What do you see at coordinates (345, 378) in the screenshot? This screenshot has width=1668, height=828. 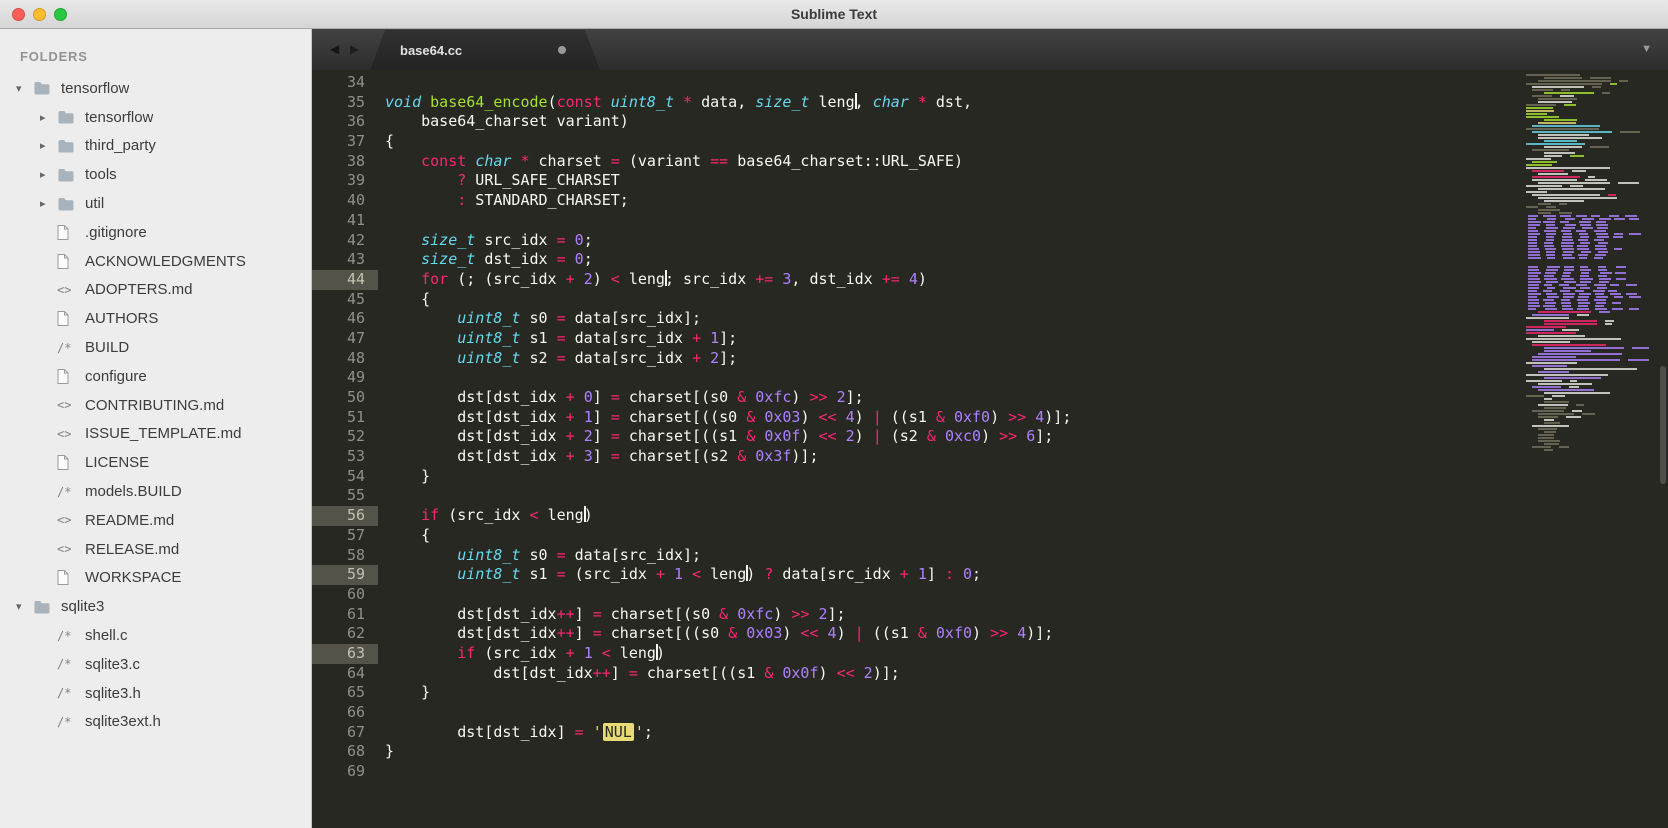 I see `line-number: 49` at bounding box center [345, 378].